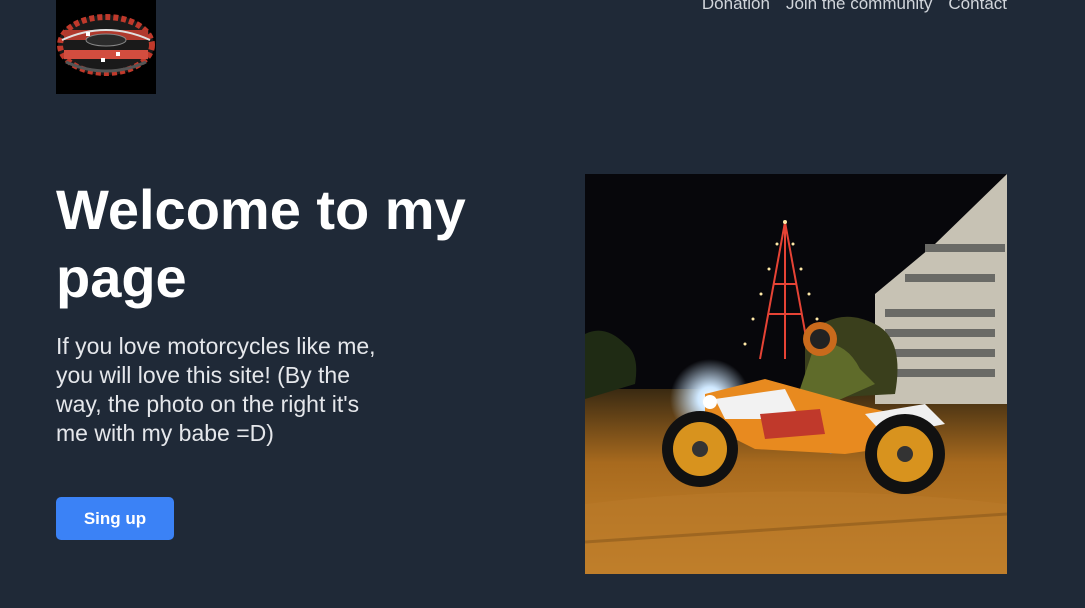 The height and width of the screenshot is (608, 1085). I want to click on nav-community-link: Join the community, so click(859, 7).